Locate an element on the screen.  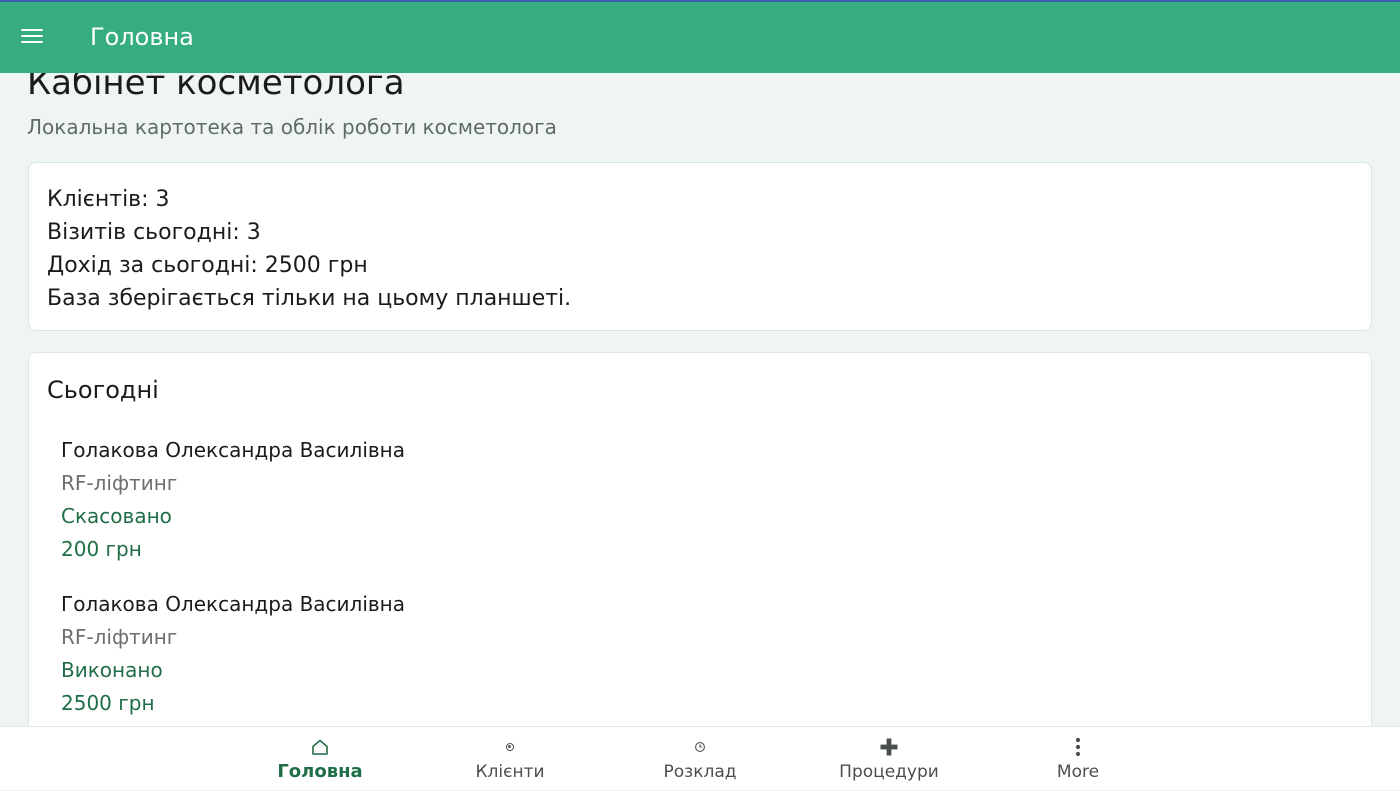
nav-item-procedures: Процедури is located at coordinates (889, 759).